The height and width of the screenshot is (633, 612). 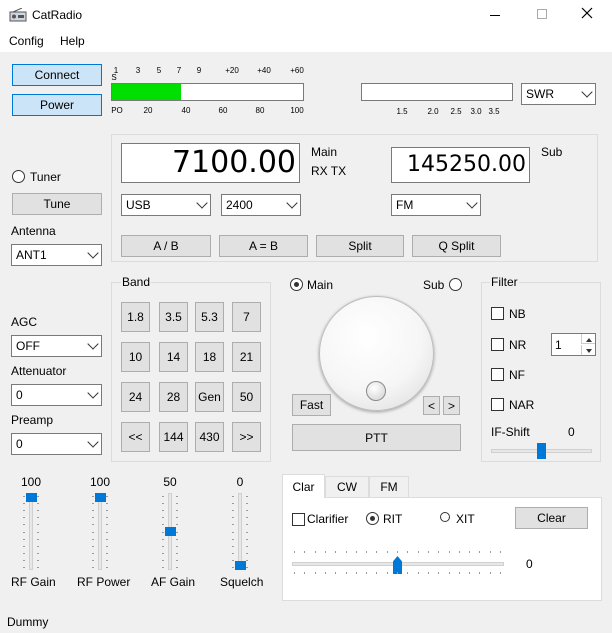 What do you see at coordinates (588, 339) in the screenshot?
I see `spin-up-icon` at bounding box center [588, 339].